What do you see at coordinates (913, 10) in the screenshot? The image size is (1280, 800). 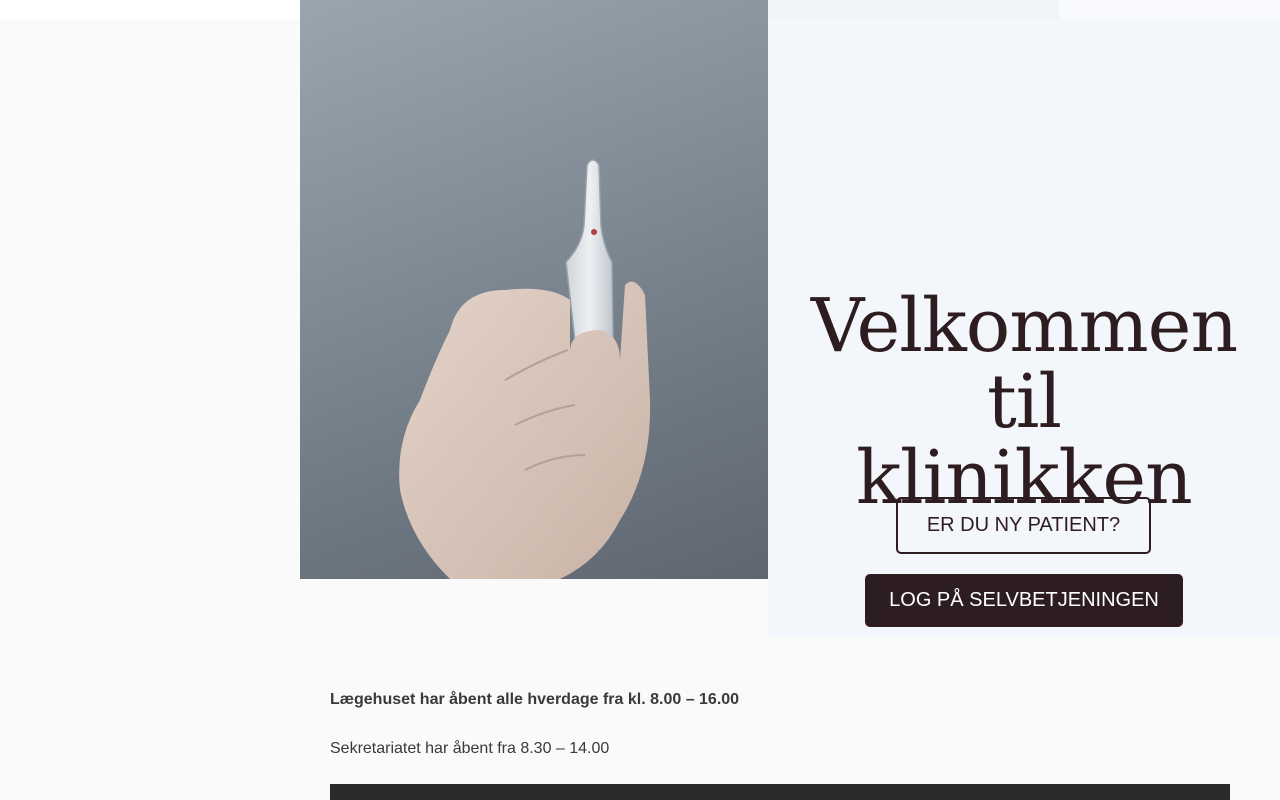 I see `top-strip-middle` at bounding box center [913, 10].